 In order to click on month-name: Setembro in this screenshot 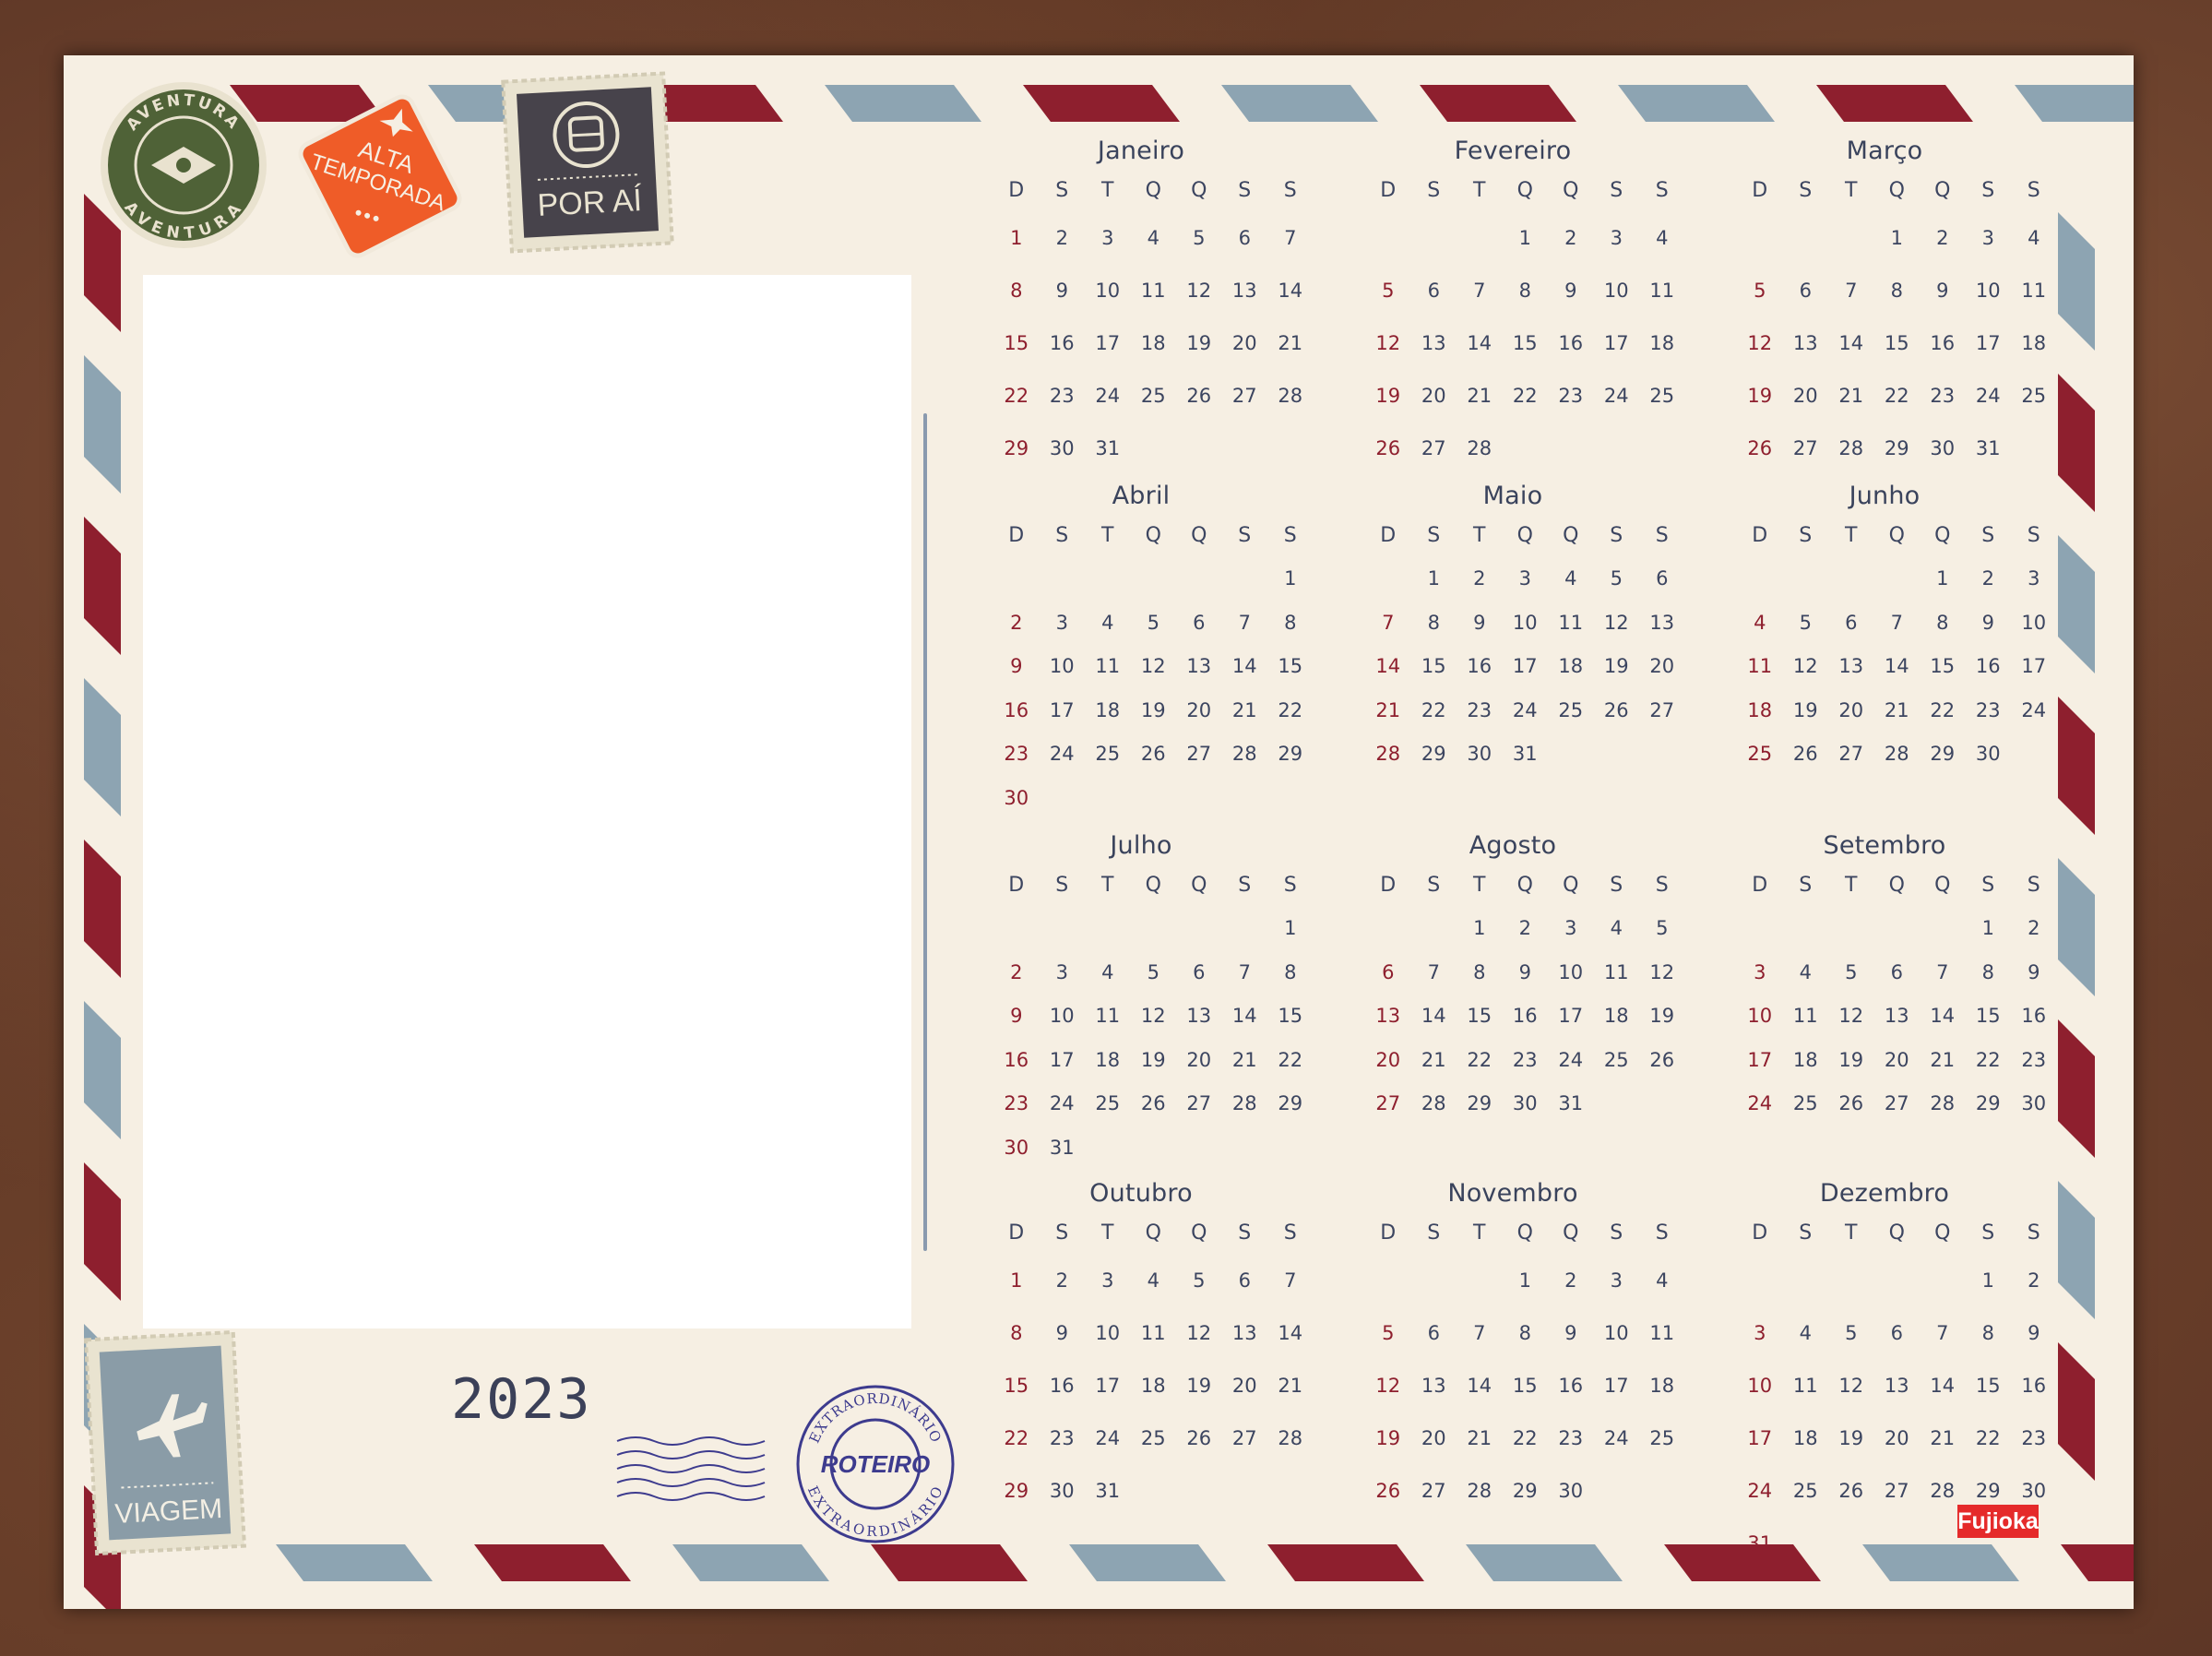, I will do `click(1884, 845)`.